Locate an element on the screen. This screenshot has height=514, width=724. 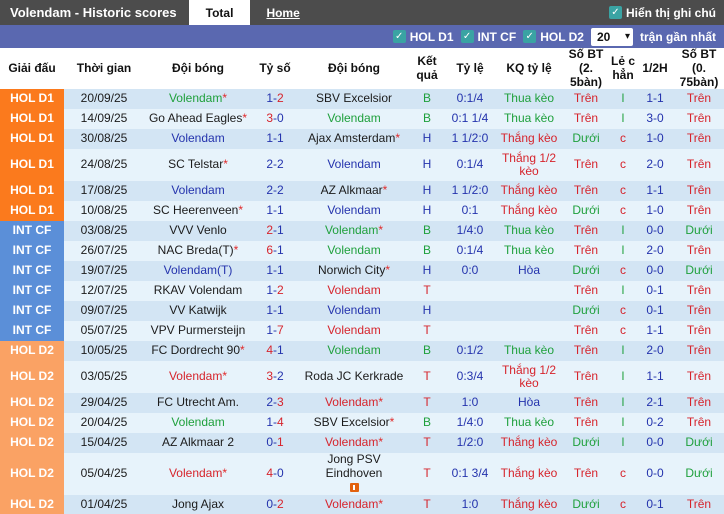
home-team-name: AZ Alkmaar 2 is located at coordinates (198, 442).